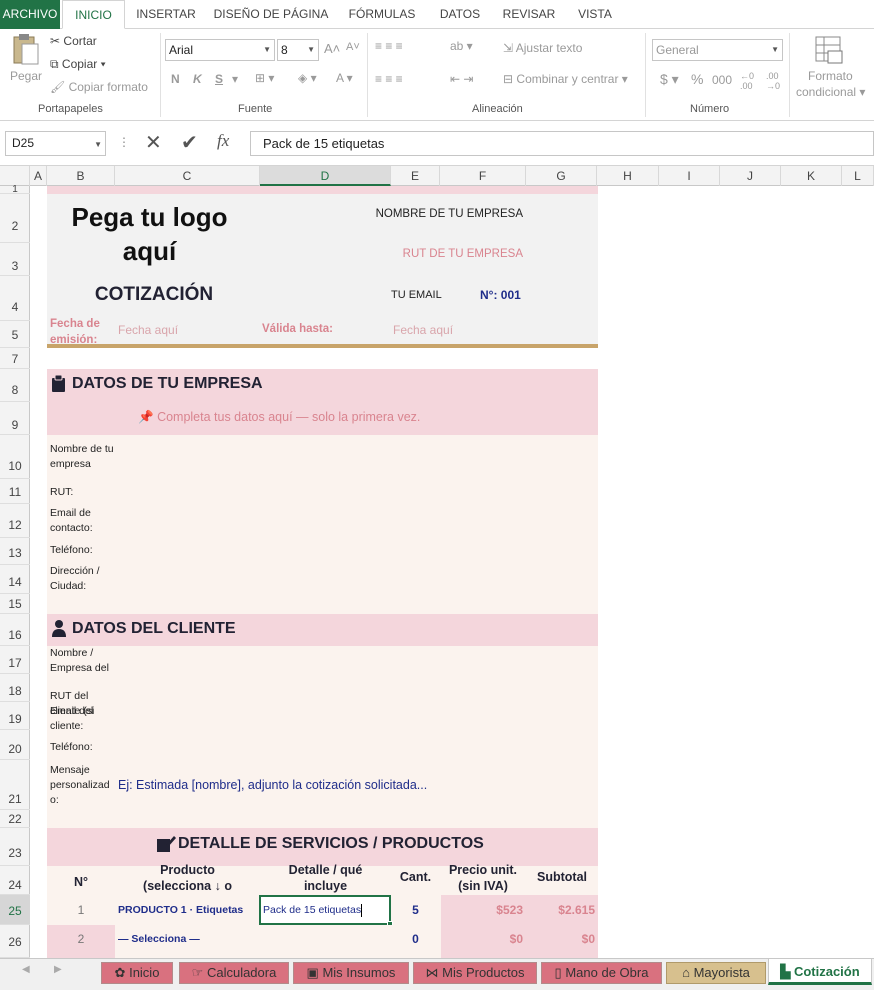 The height and width of the screenshot is (990, 874). What do you see at coordinates (15, 218) in the screenshot?
I see `row-header: 2` at bounding box center [15, 218].